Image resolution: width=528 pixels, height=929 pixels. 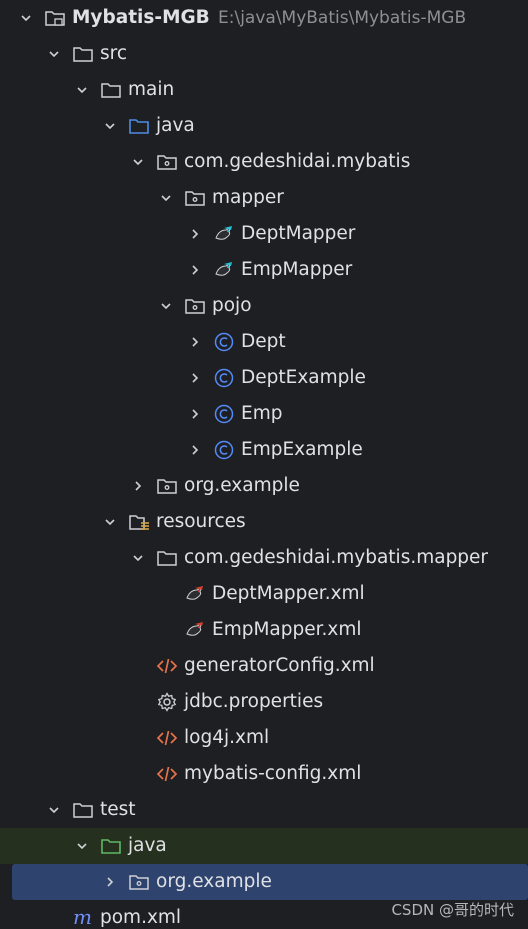 I want to click on tree-row: DeptMapper, so click(x=264, y=234).